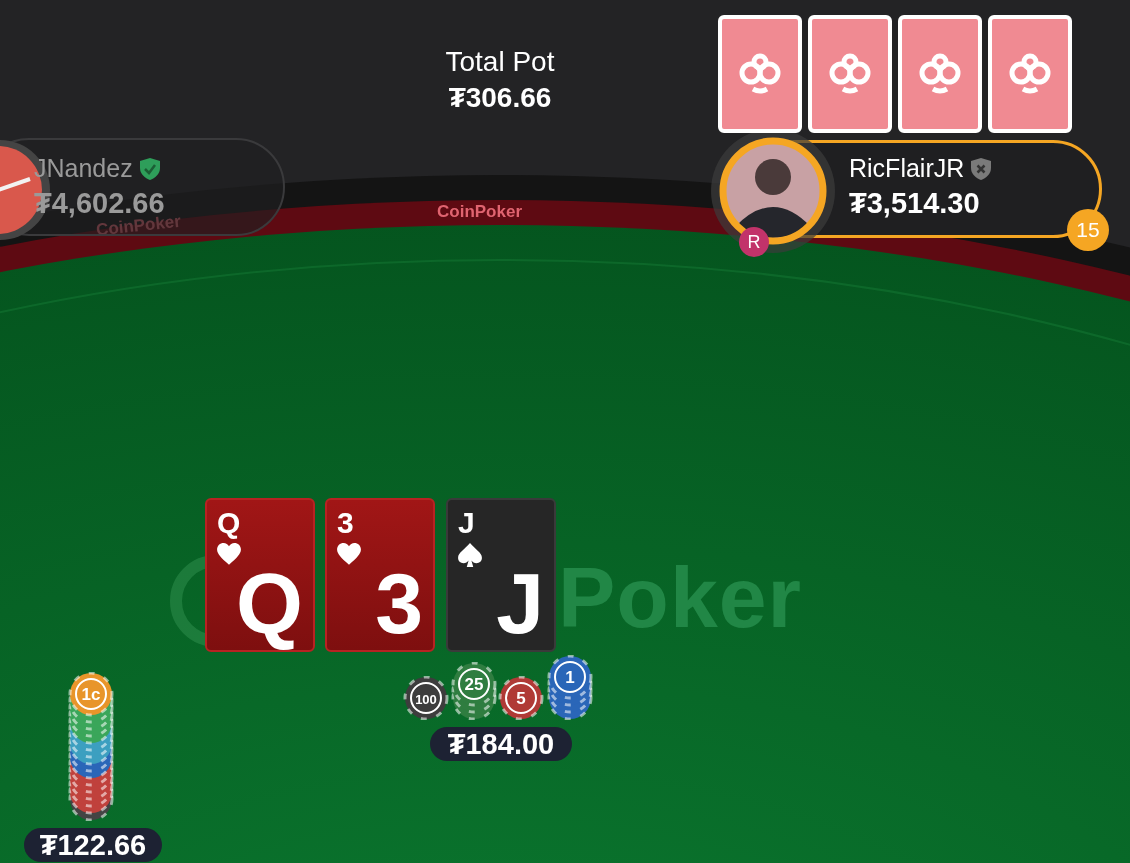 The width and height of the screenshot is (1130, 863). Describe the element at coordinates (93, 845) in the screenshot. I see `bet-amount: ₮122.66` at that location.